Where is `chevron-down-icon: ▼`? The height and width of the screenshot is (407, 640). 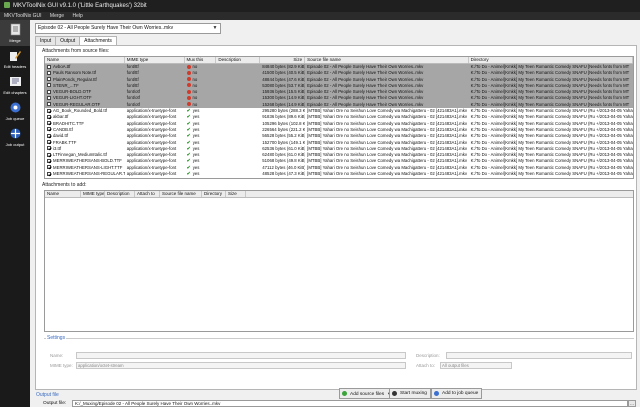 chevron-down-icon: ▼ is located at coordinates (215, 28).